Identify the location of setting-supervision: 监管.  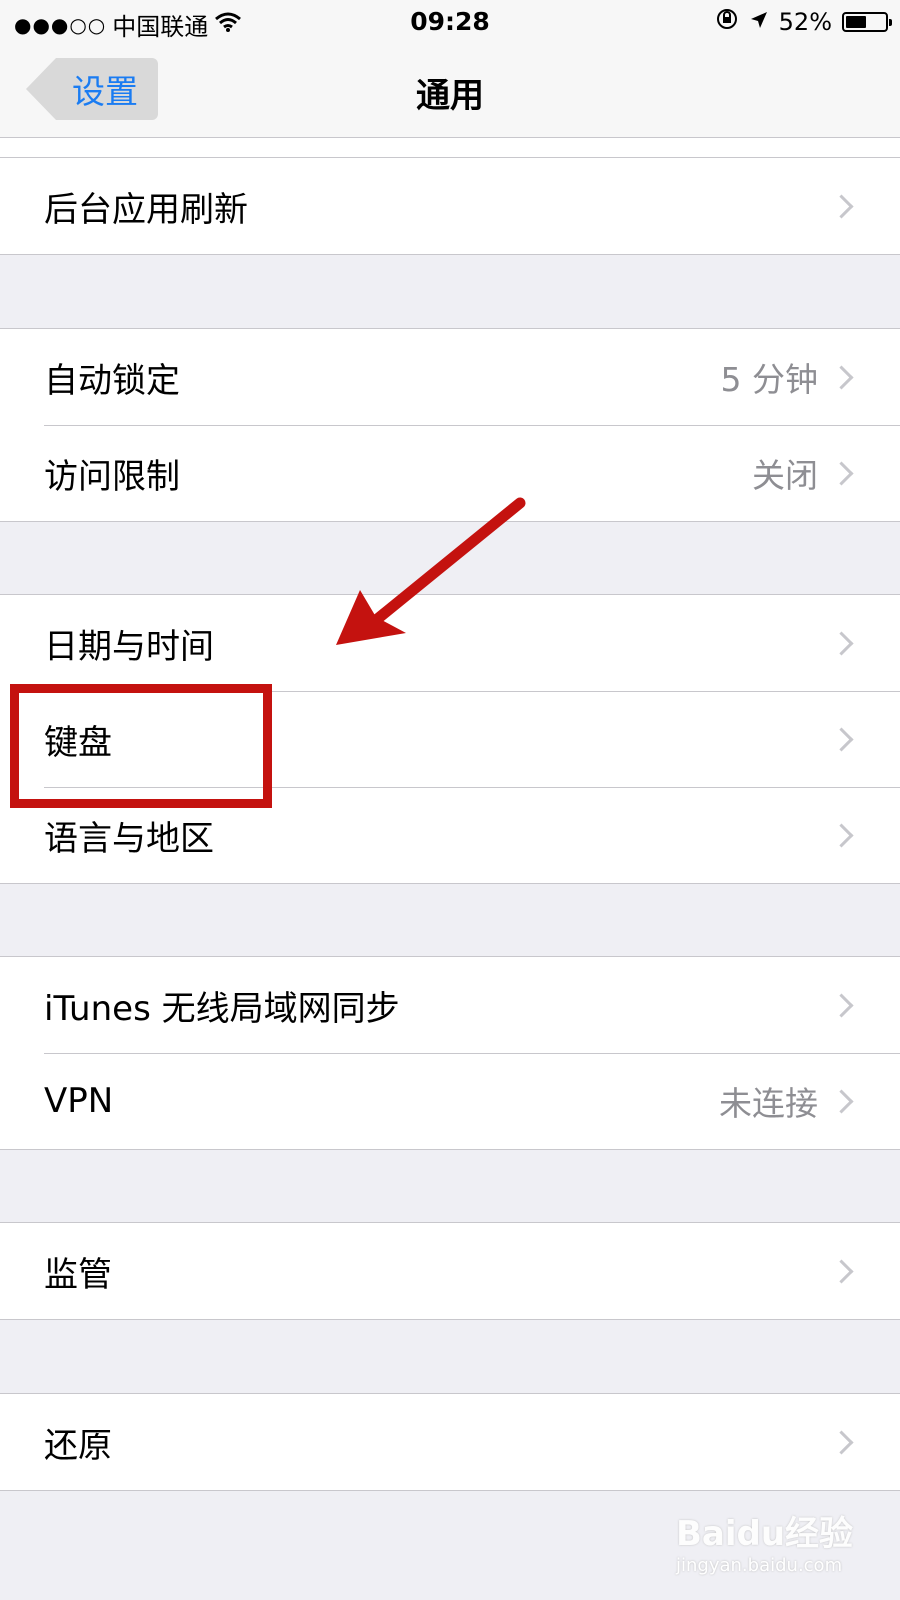
(450, 1271).